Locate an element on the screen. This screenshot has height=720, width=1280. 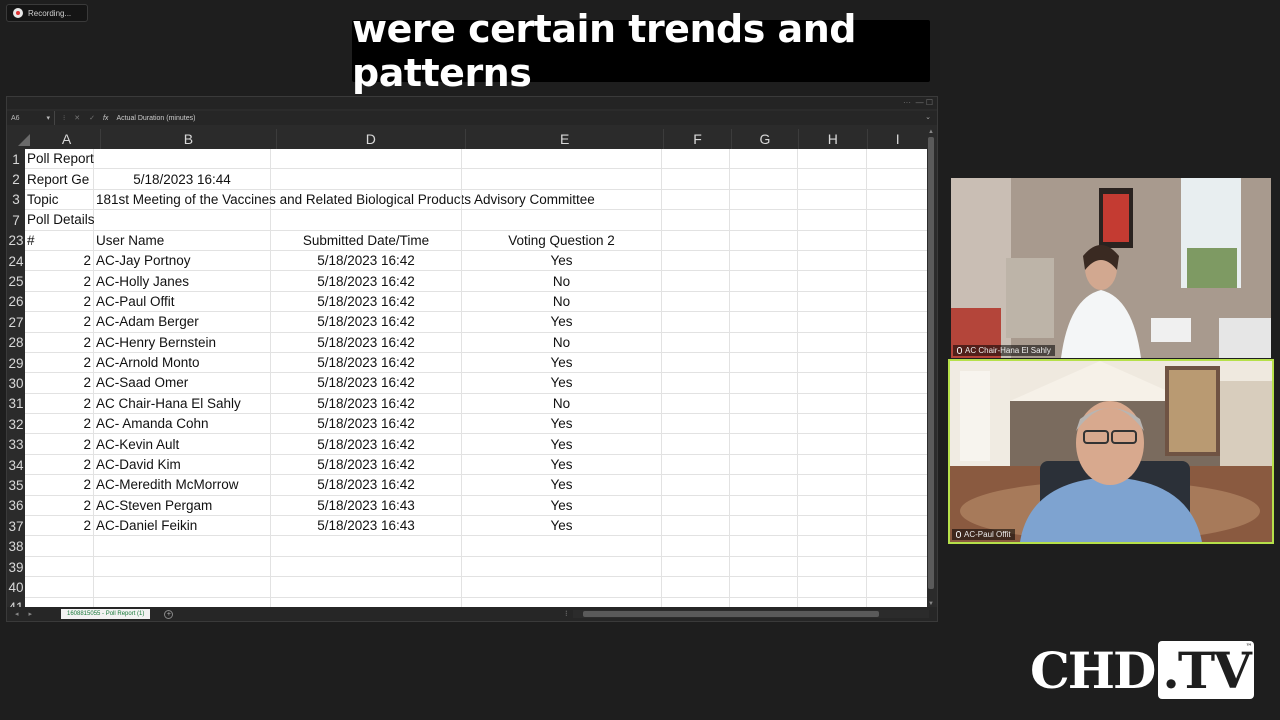
cell-e40 is located at coordinates (562, 587).